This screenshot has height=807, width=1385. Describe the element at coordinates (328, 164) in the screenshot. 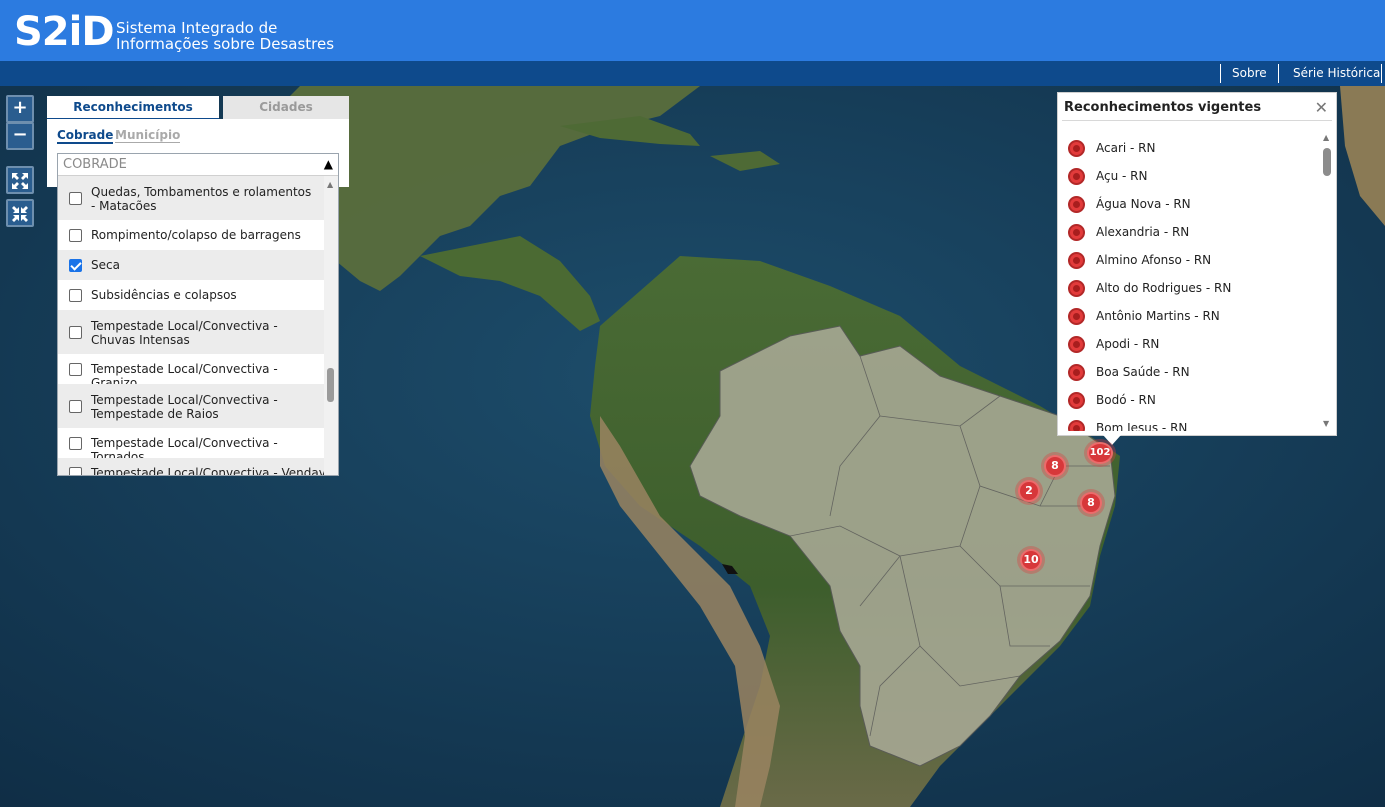

I see `caret-up-icon: ▲` at that location.